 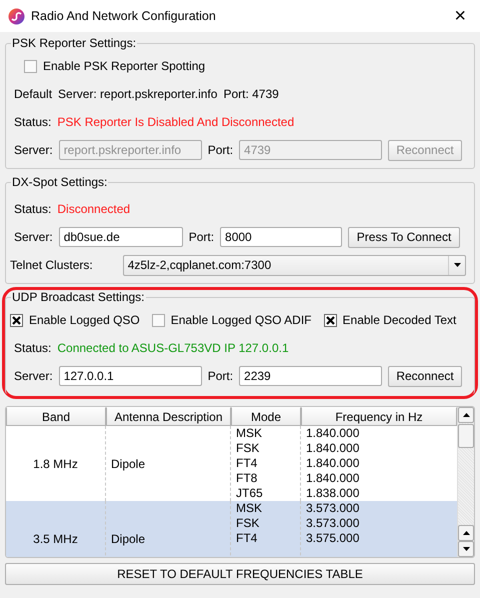 What do you see at coordinates (74, 43) in the screenshot?
I see `panel-legend: PSK Reporter Settings:` at bounding box center [74, 43].